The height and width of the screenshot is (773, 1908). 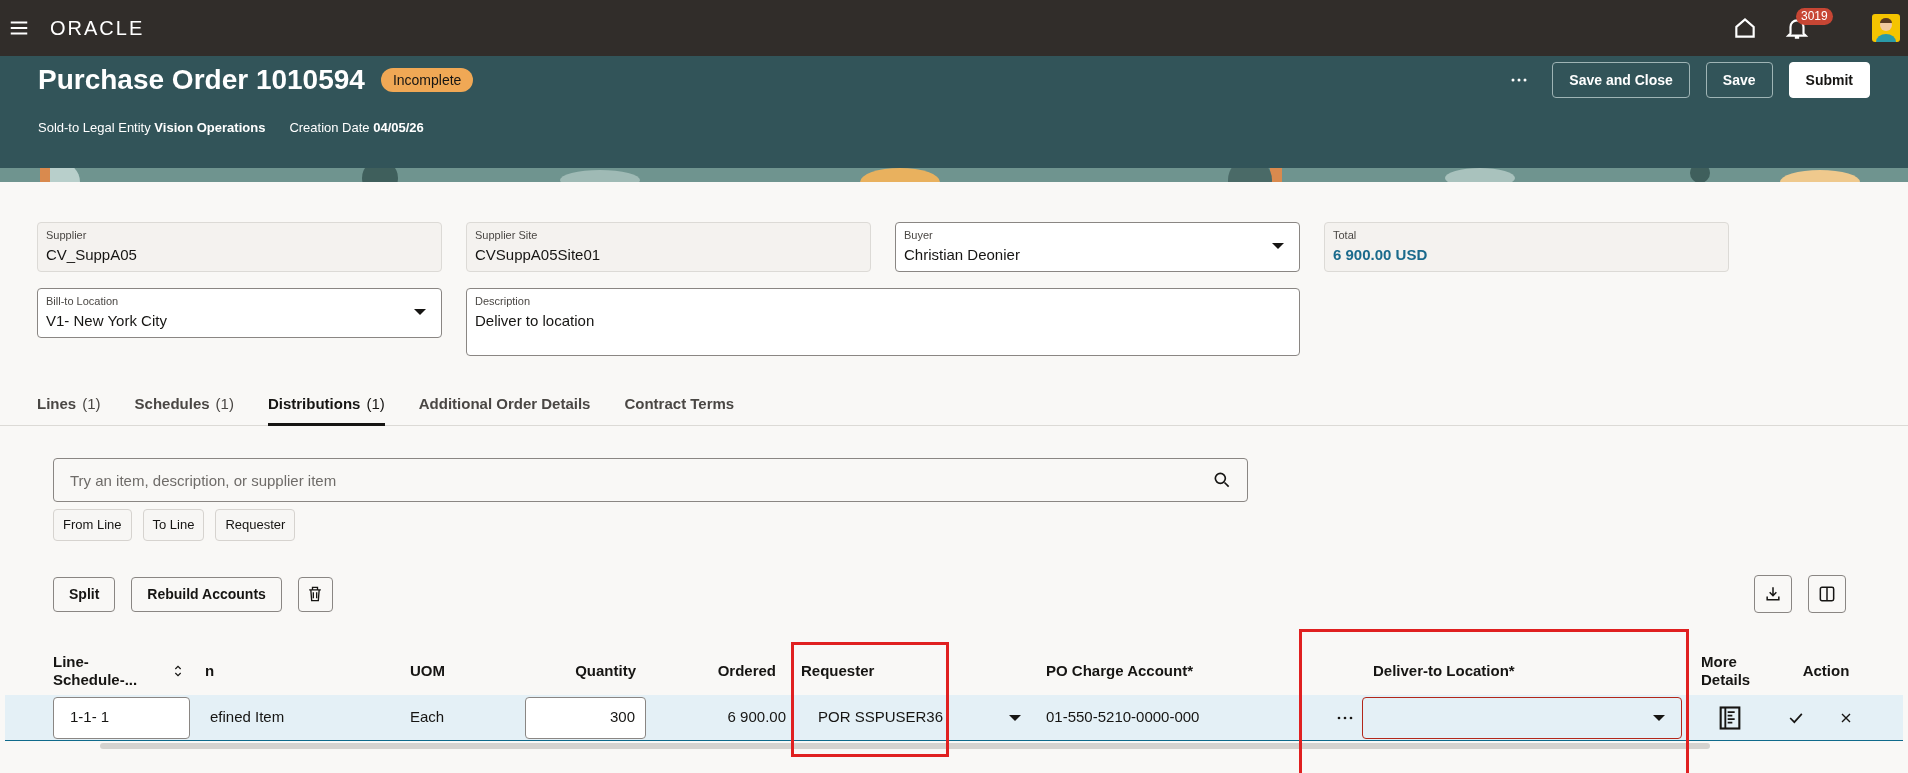 I want to click on download-button, so click(x=1773, y=594).